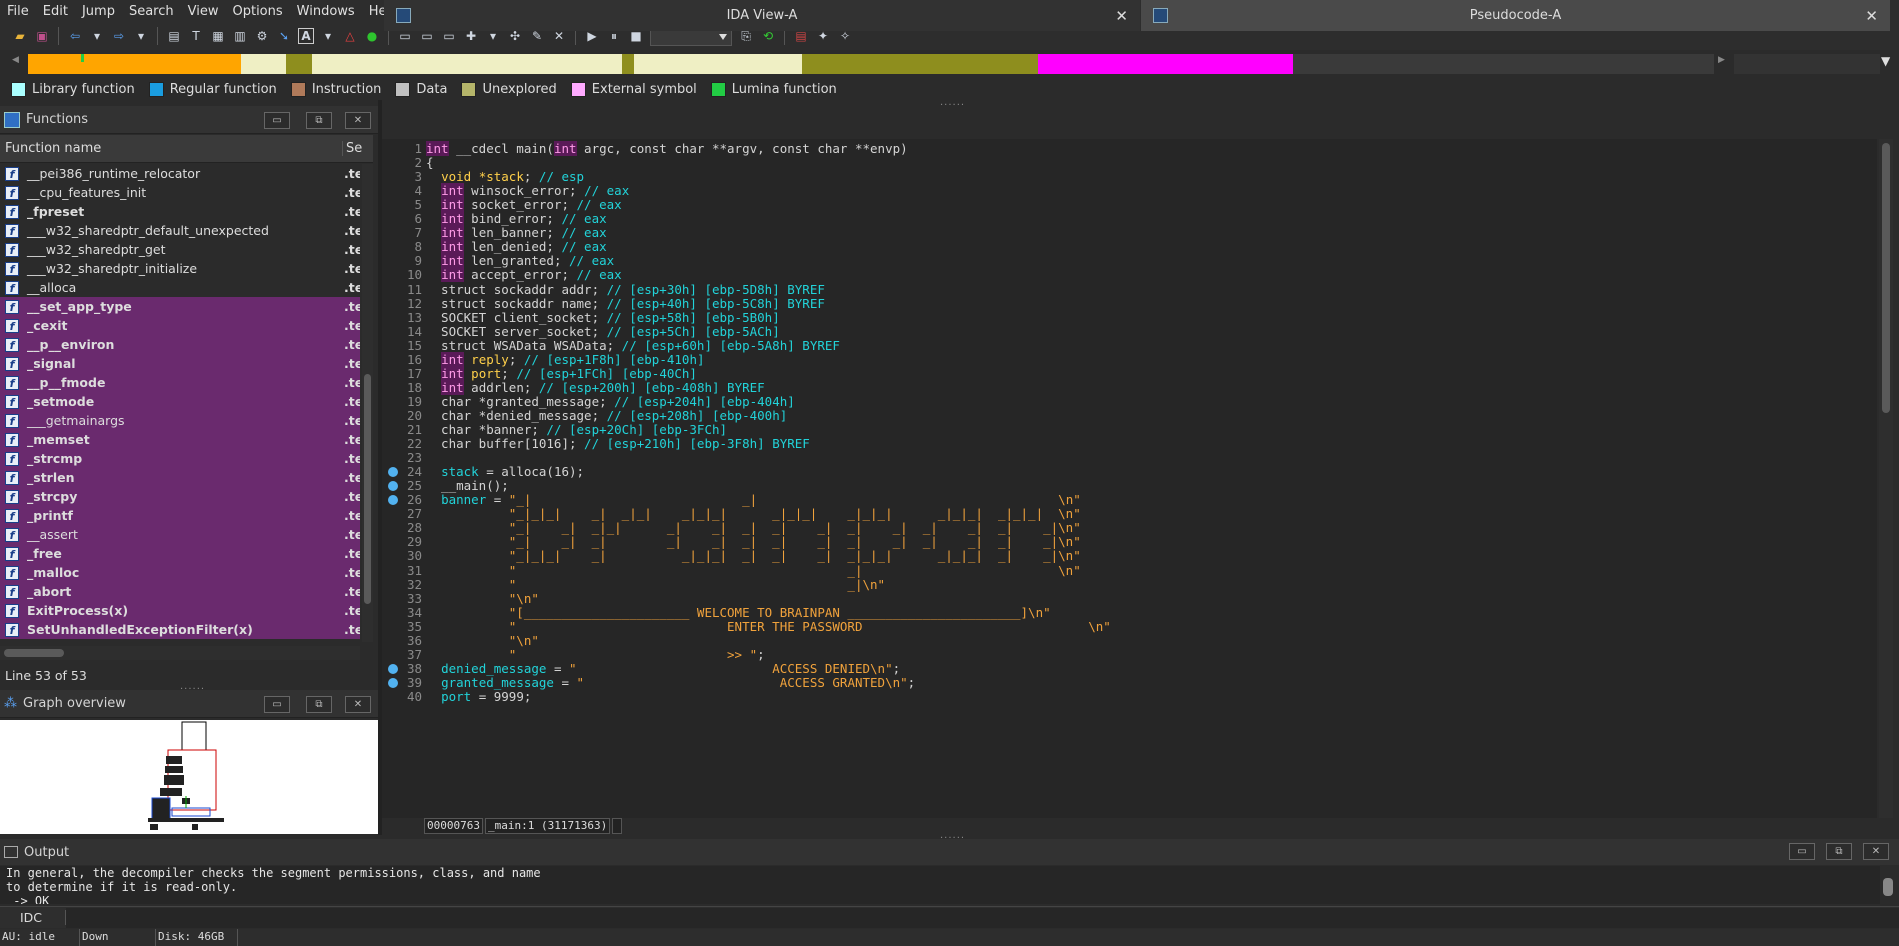 This screenshot has height=946, width=1899. Describe the element at coordinates (180, 382) in the screenshot. I see `function-row: f __p__fmode .te` at that location.